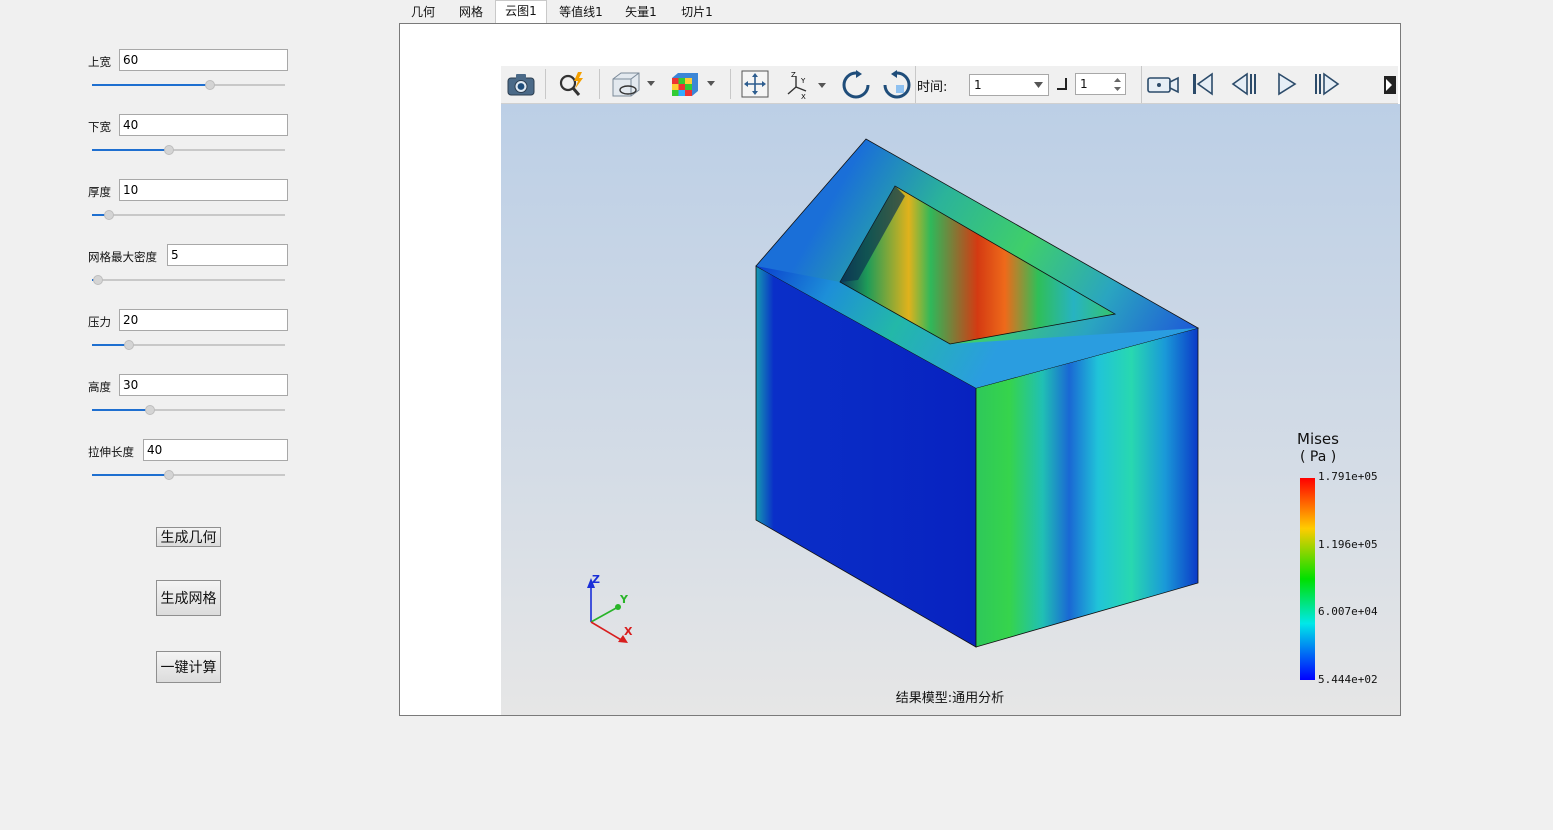 The image size is (1553, 830). Describe the element at coordinates (633, 85) in the screenshot. I see `display-mode-icon` at that location.